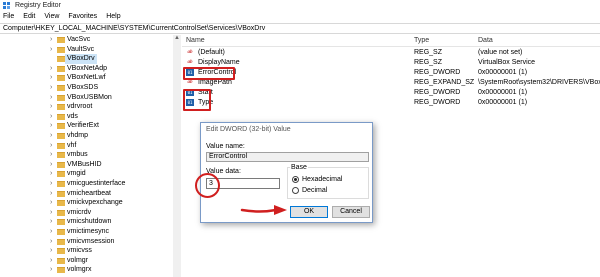 The height and width of the screenshot is (277, 600). What do you see at coordinates (391, 52) in the screenshot?
I see `value-row: ab (Default) REG_SZ (value not set)` at bounding box center [391, 52].